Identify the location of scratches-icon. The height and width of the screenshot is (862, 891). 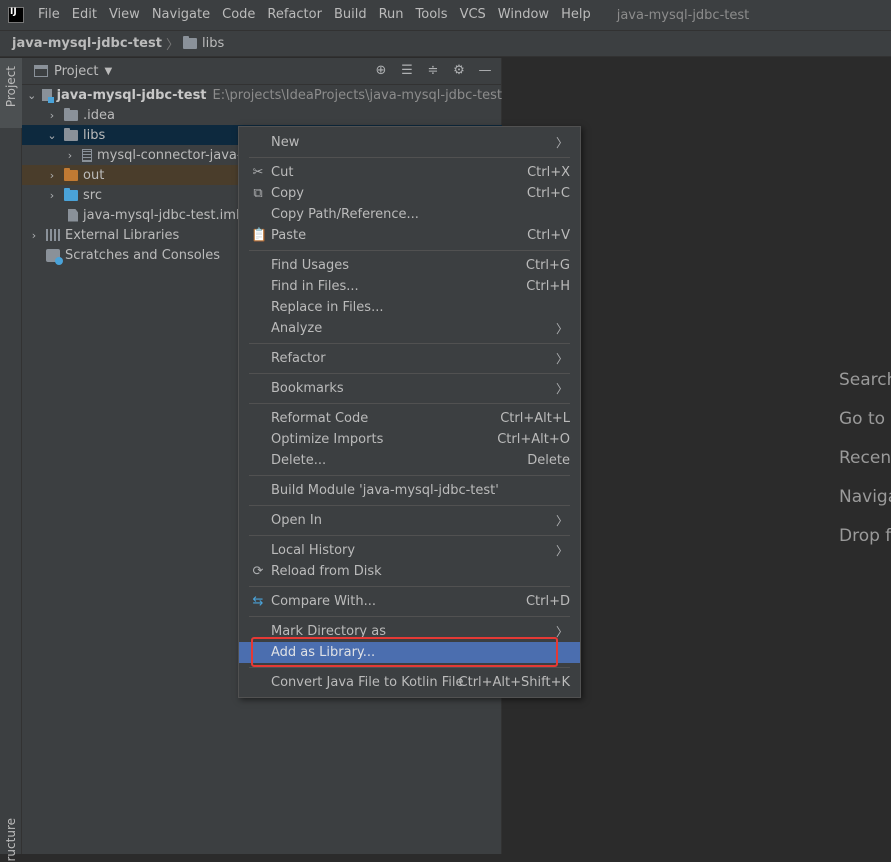
(54, 256).